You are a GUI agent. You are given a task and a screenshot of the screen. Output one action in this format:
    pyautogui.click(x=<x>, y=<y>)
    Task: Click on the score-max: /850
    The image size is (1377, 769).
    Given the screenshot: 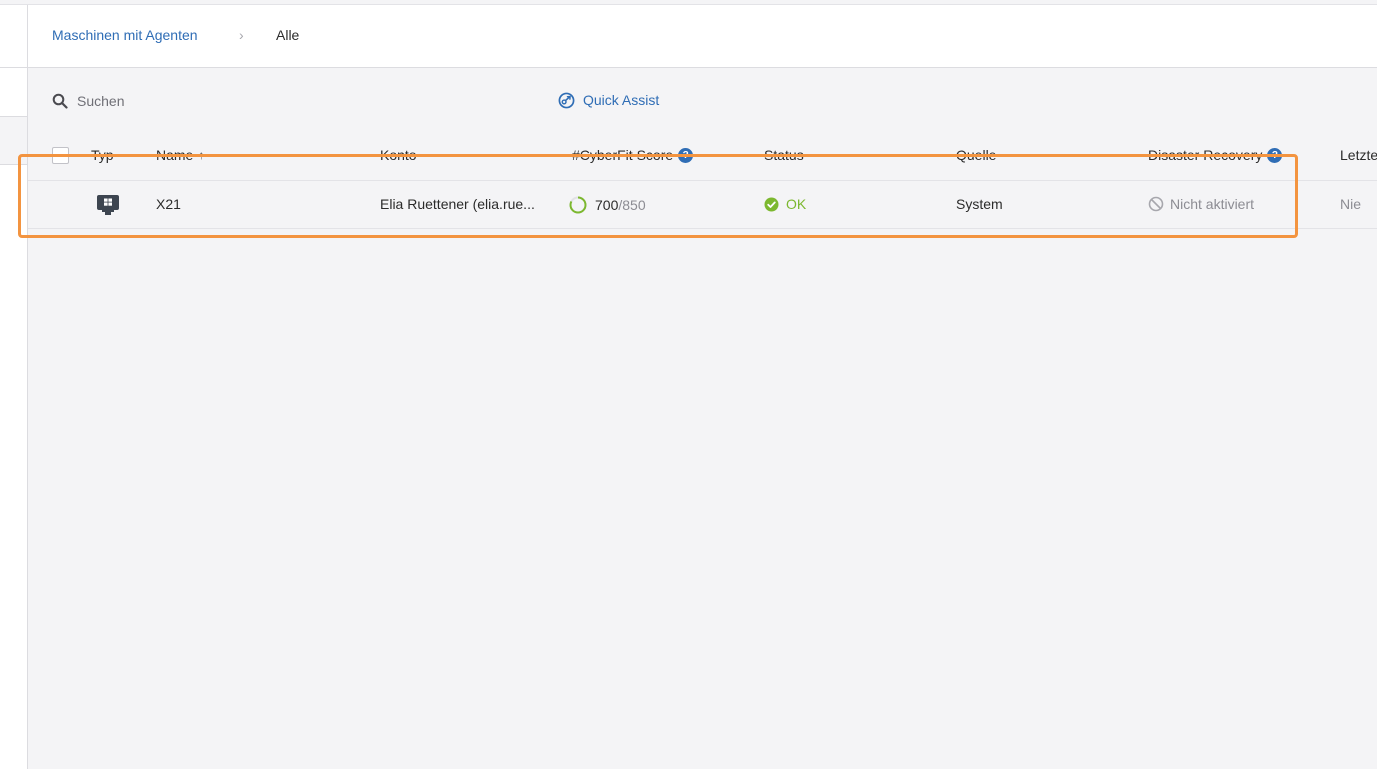 What is the action you would take?
    pyautogui.click(x=632, y=205)
    